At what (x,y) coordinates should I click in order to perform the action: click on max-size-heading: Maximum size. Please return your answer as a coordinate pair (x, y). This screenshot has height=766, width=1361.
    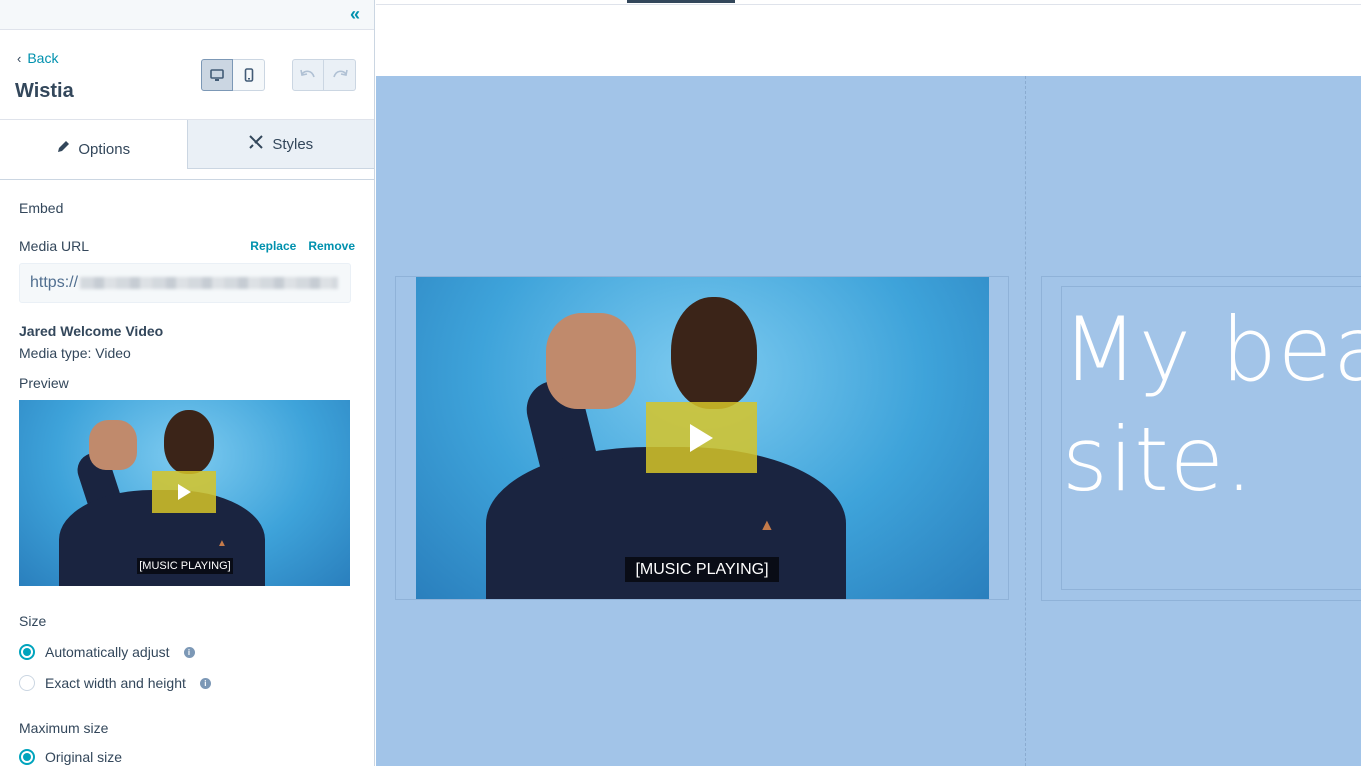
    Looking at the image, I should click on (64, 728).